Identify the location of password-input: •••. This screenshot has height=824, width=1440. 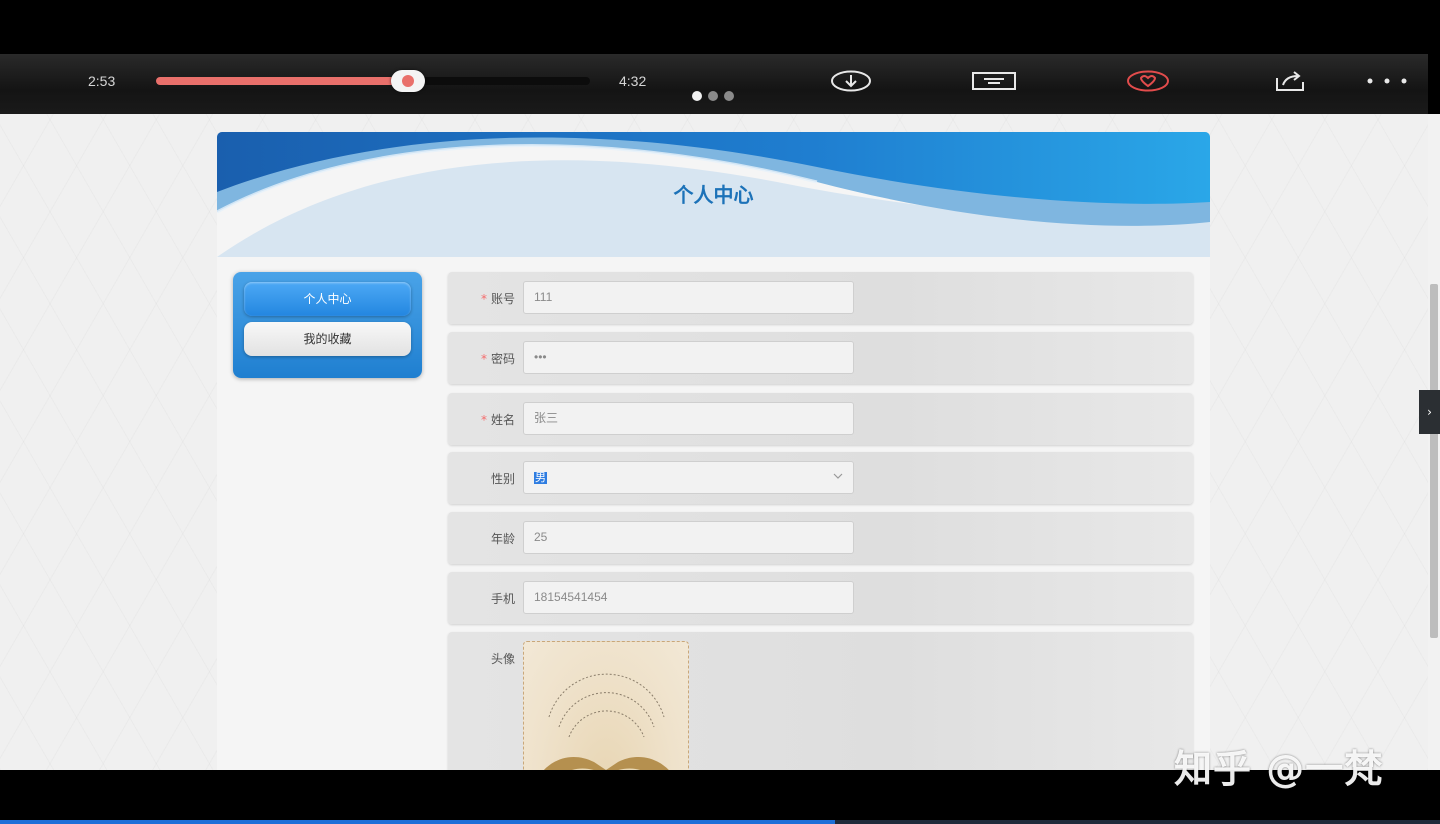
(688, 357).